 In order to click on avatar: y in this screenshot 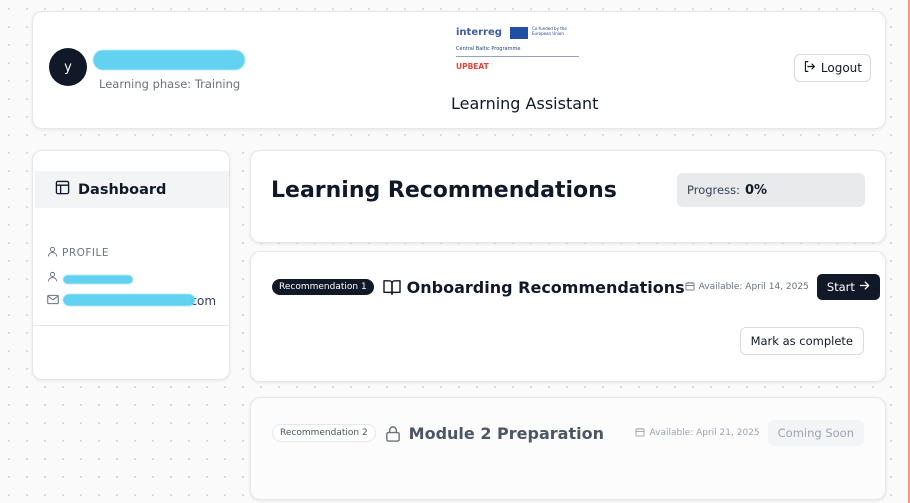, I will do `click(68, 67)`.